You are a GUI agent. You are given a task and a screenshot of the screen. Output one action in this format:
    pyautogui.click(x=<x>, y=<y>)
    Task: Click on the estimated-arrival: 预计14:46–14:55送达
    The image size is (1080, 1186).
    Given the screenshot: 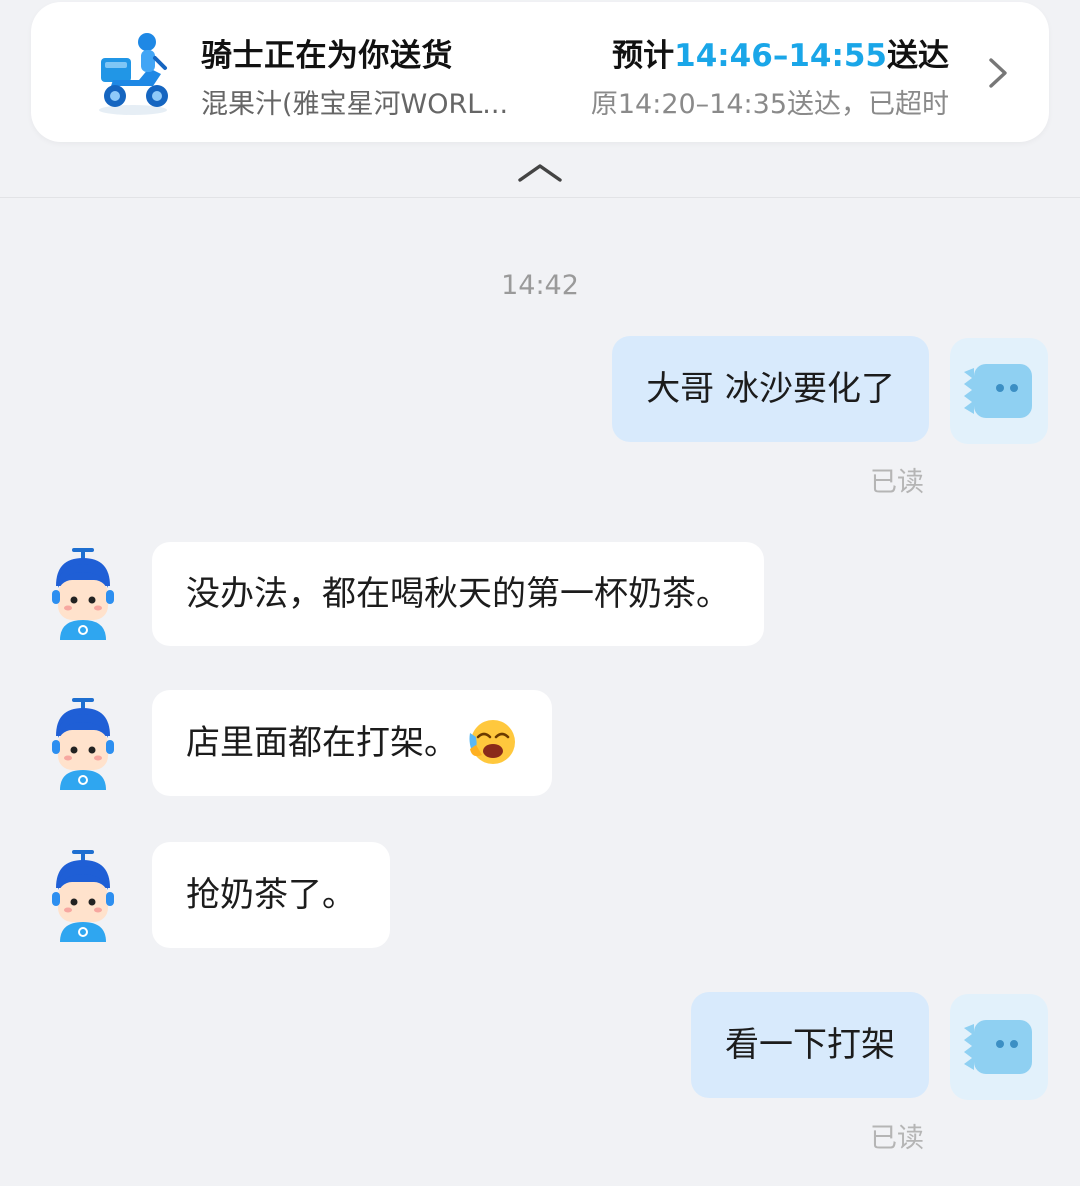 What is the action you would take?
    pyautogui.click(x=780, y=52)
    